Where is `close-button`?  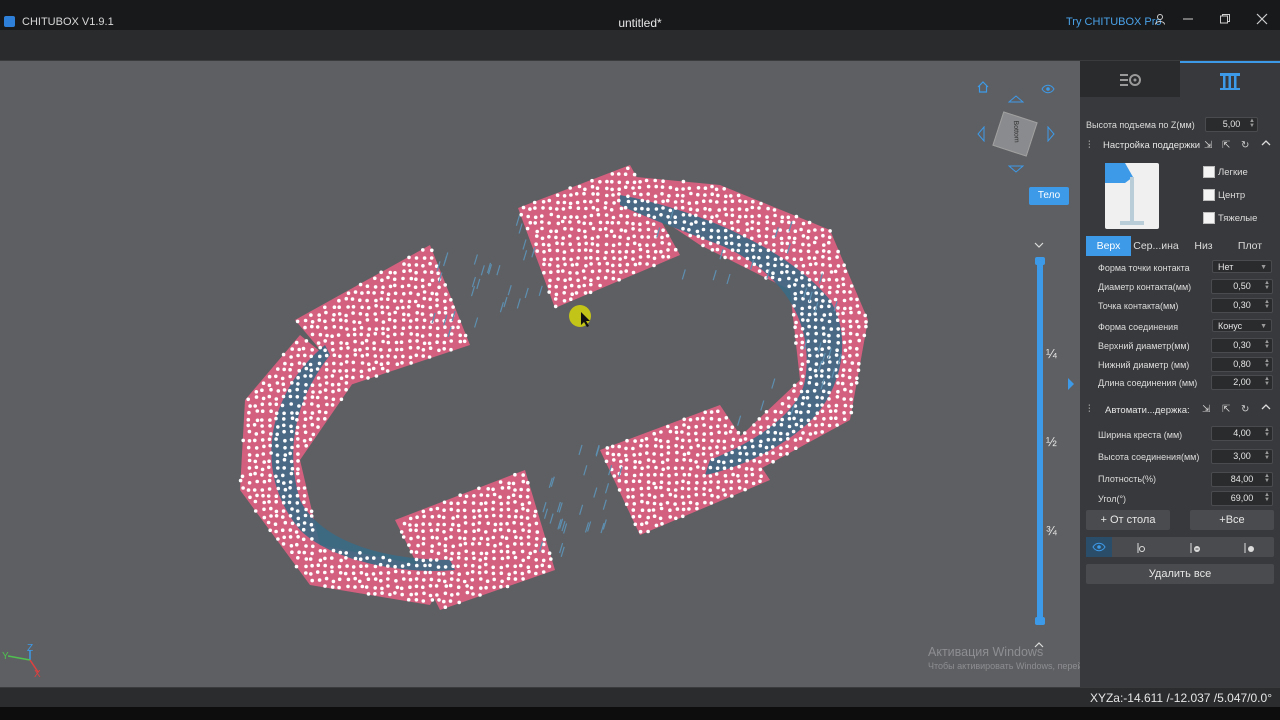 close-button is located at coordinates (1262, 20).